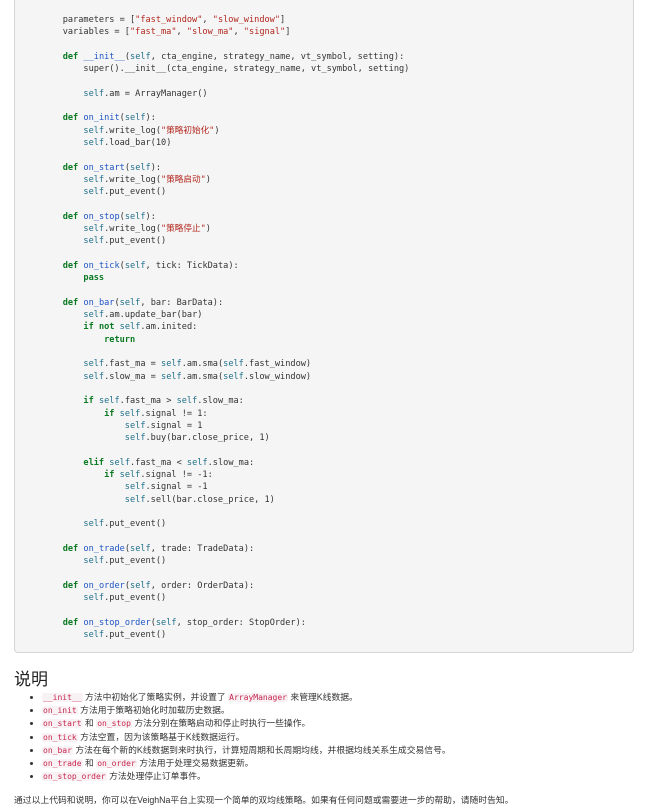 Image resolution: width=651 pixels, height=812 pixels. Describe the element at coordinates (176, 474) in the screenshot. I see `code-token: .signal != -1:` at that location.